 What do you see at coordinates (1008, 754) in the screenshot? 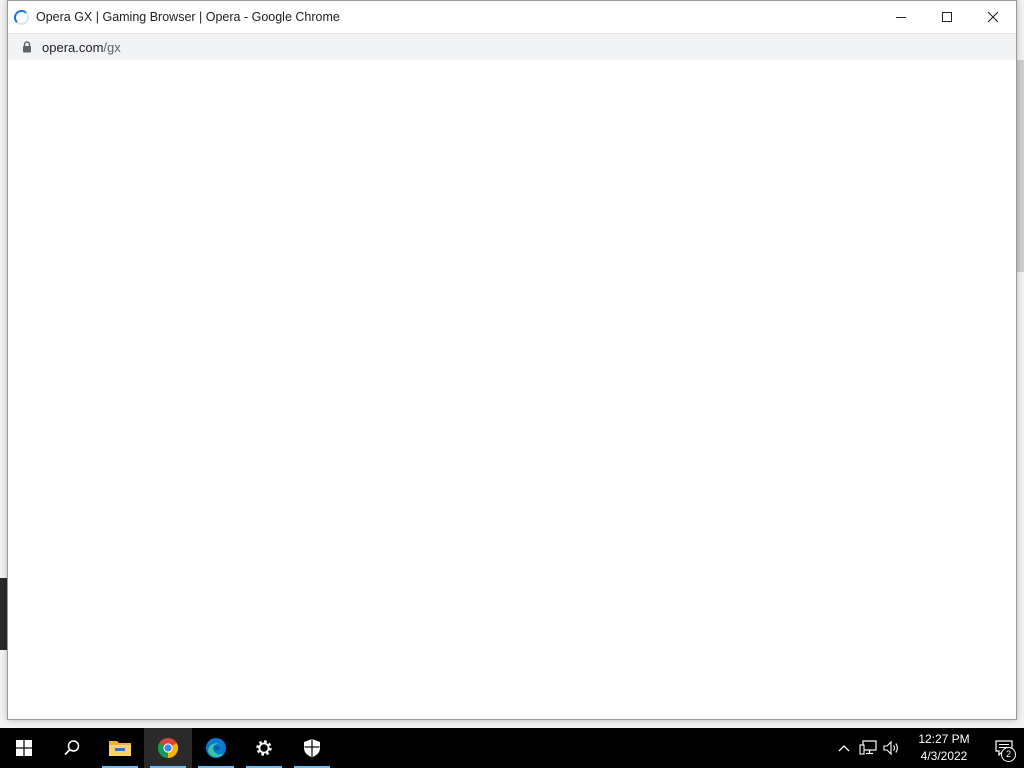
I see `notification-count-badge: 2` at bounding box center [1008, 754].